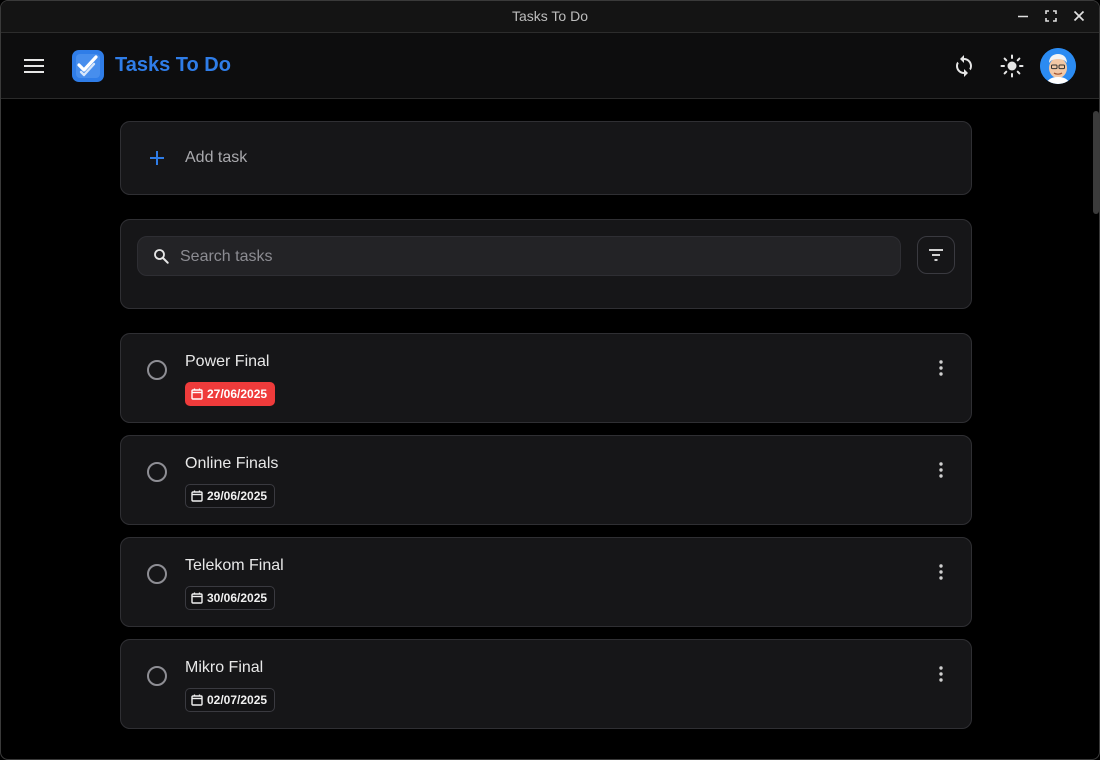  I want to click on task-card: Mikro Final 02/07/2025, so click(546, 684).